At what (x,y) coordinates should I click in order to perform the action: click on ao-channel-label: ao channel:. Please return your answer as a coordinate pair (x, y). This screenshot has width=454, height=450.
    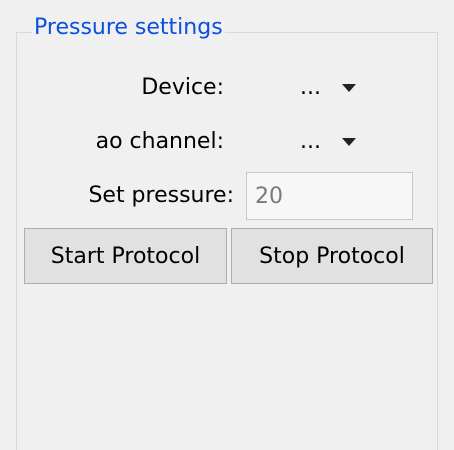
    Looking at the image, I should click on (159, 141).